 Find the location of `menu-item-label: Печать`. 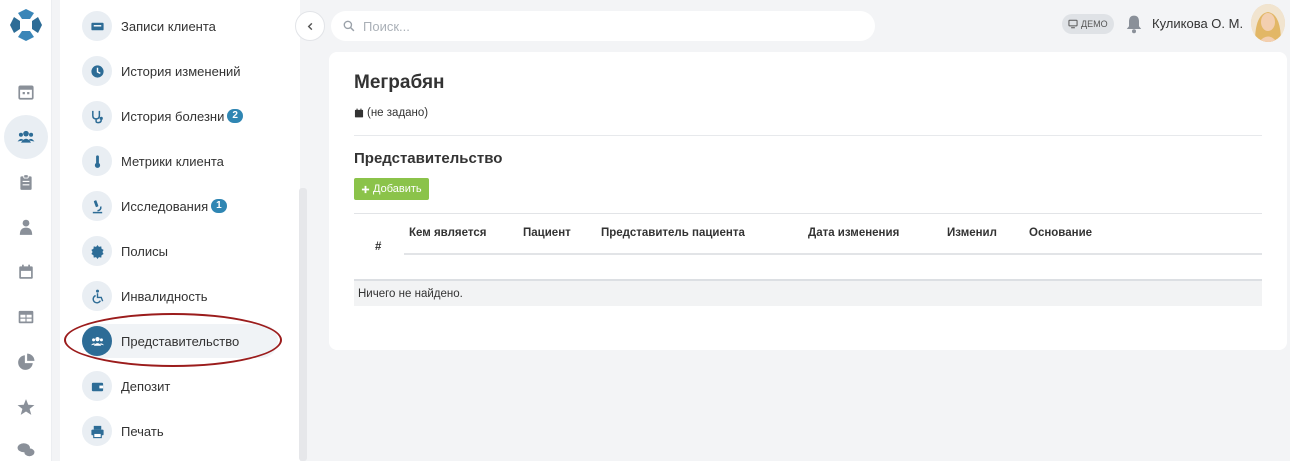

menu-item-label: Печать is located at coordinates (142, 431).